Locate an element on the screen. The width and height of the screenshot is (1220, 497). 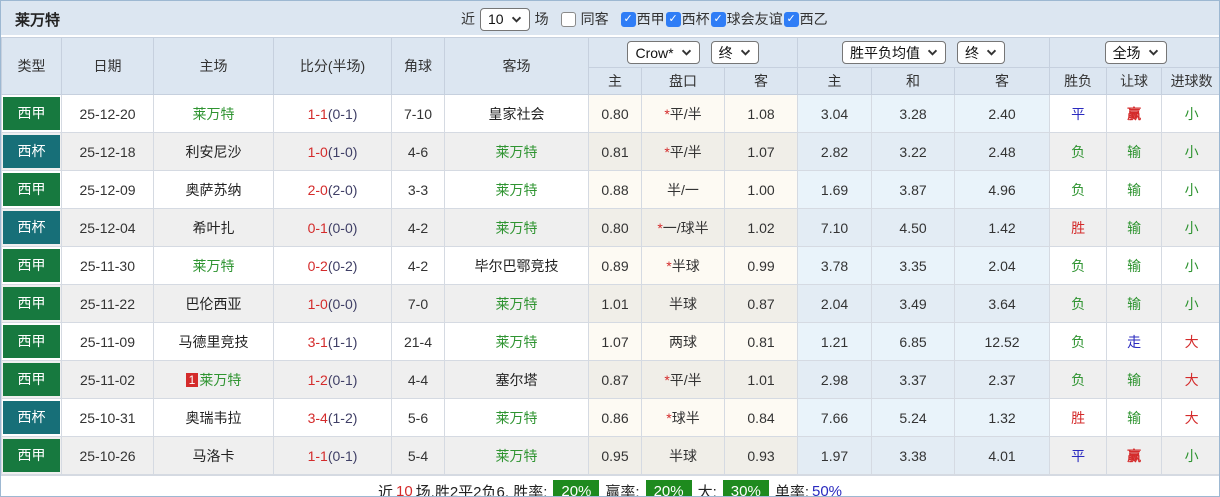
handicap-value: 半球 is located at coordinates (683, 455).